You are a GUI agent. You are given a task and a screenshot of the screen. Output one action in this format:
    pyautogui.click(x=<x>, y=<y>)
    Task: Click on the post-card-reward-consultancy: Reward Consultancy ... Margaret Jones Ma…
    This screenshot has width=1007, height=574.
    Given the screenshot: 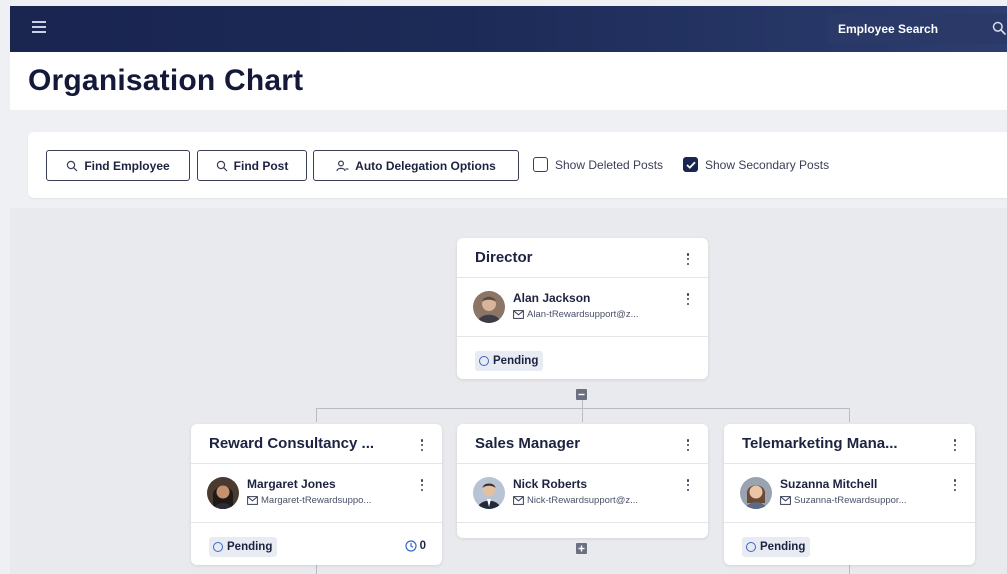 What is the action you would take?
    pyautogui.click(x=316, y=494)
    